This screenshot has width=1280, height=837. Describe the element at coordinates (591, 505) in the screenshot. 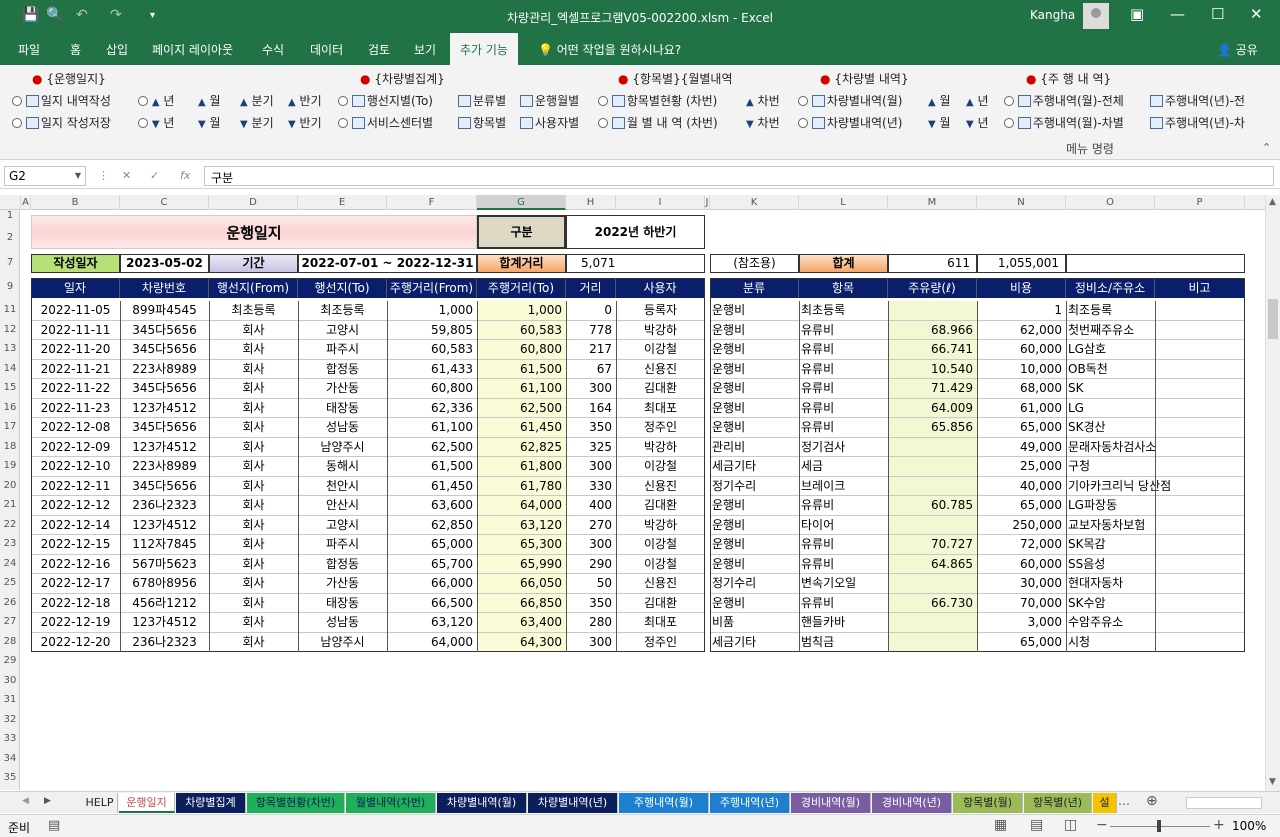

I see `cell-distance: 400` at that location.